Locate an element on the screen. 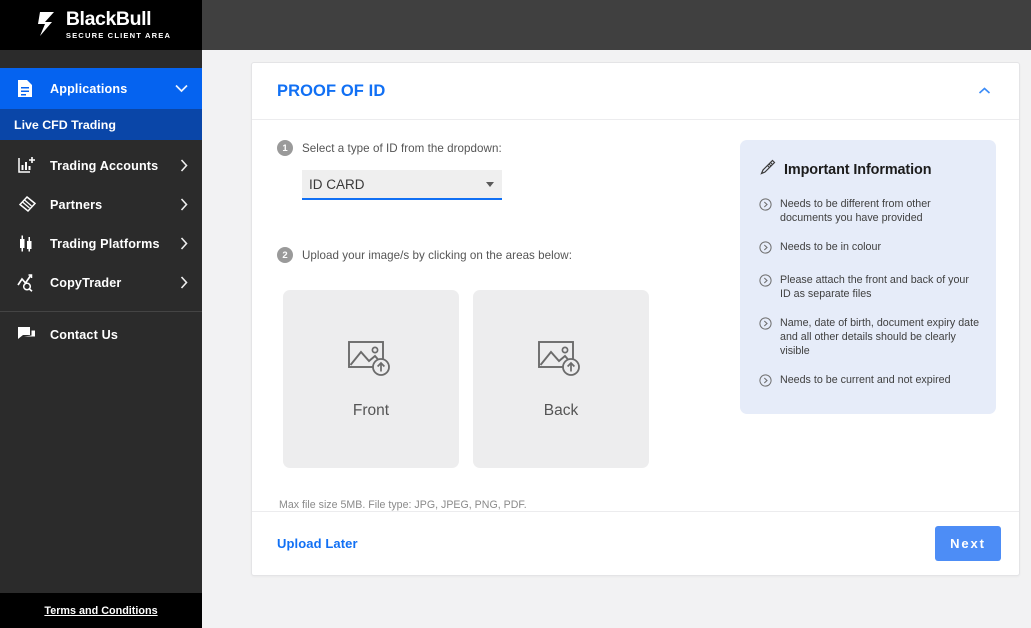 The width and height of the screenshot is (1031, 628). chart-search-icon is located at coordinates (29, 282).